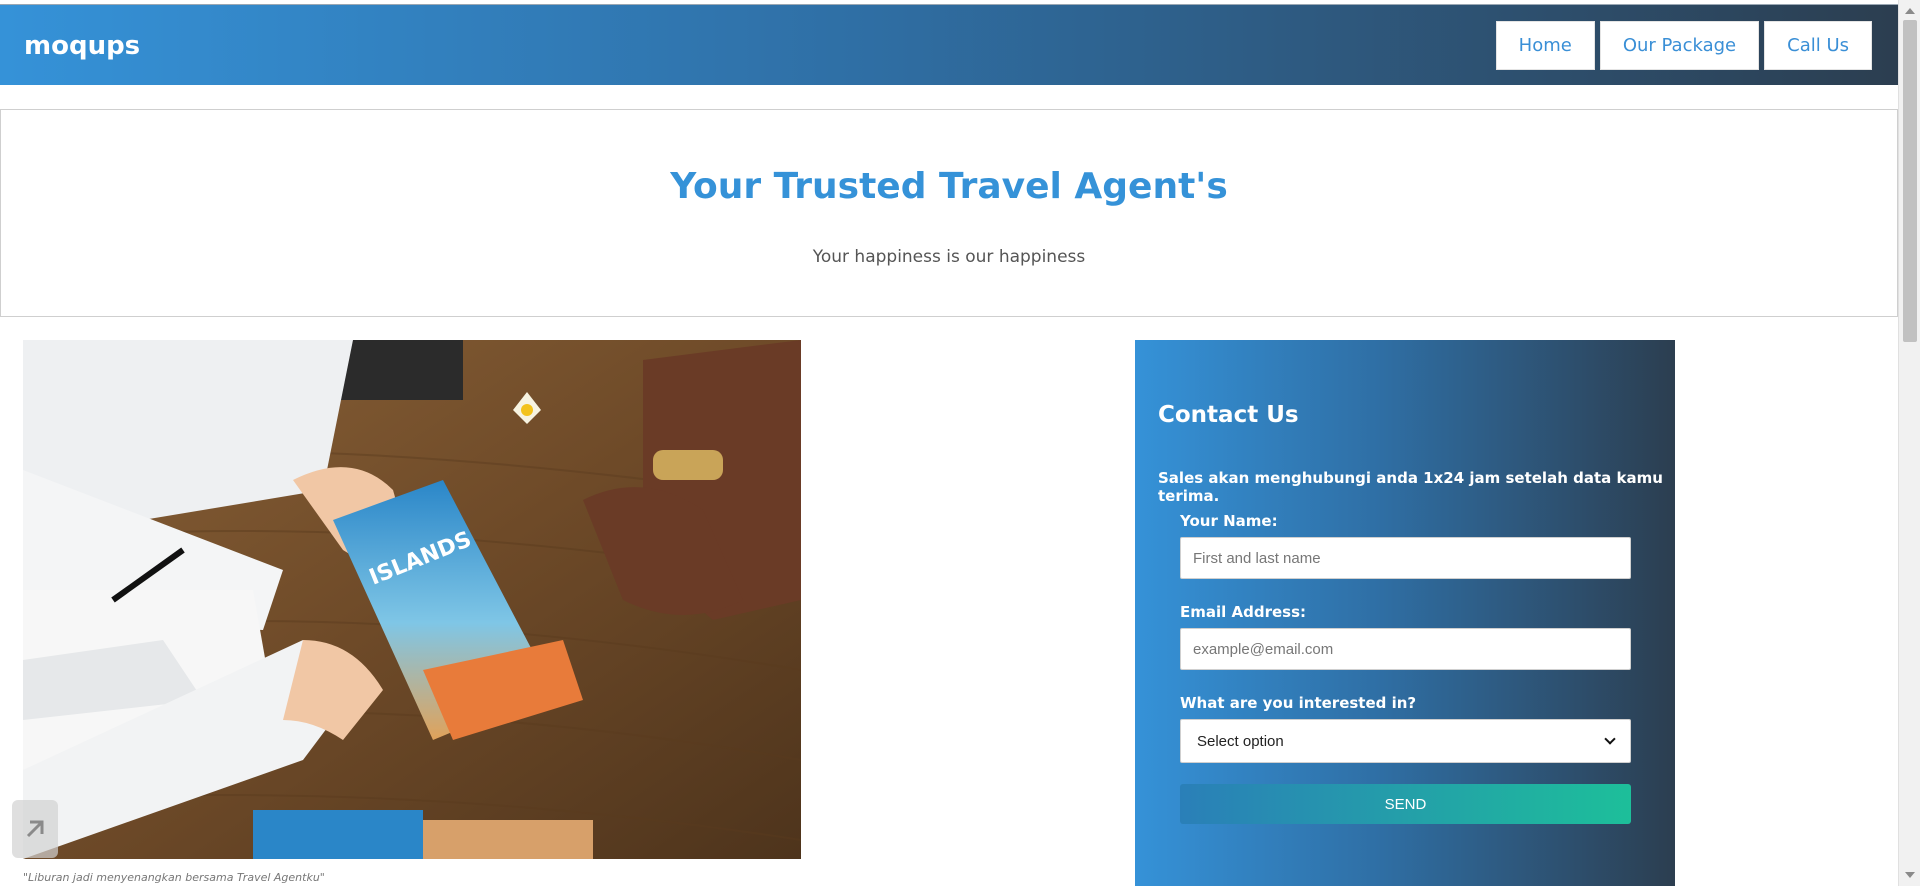  What do you see at coordinates (1610, 739) in the screenshot?
I see `chevron-down-icon` at bounding box center [1610, 739].